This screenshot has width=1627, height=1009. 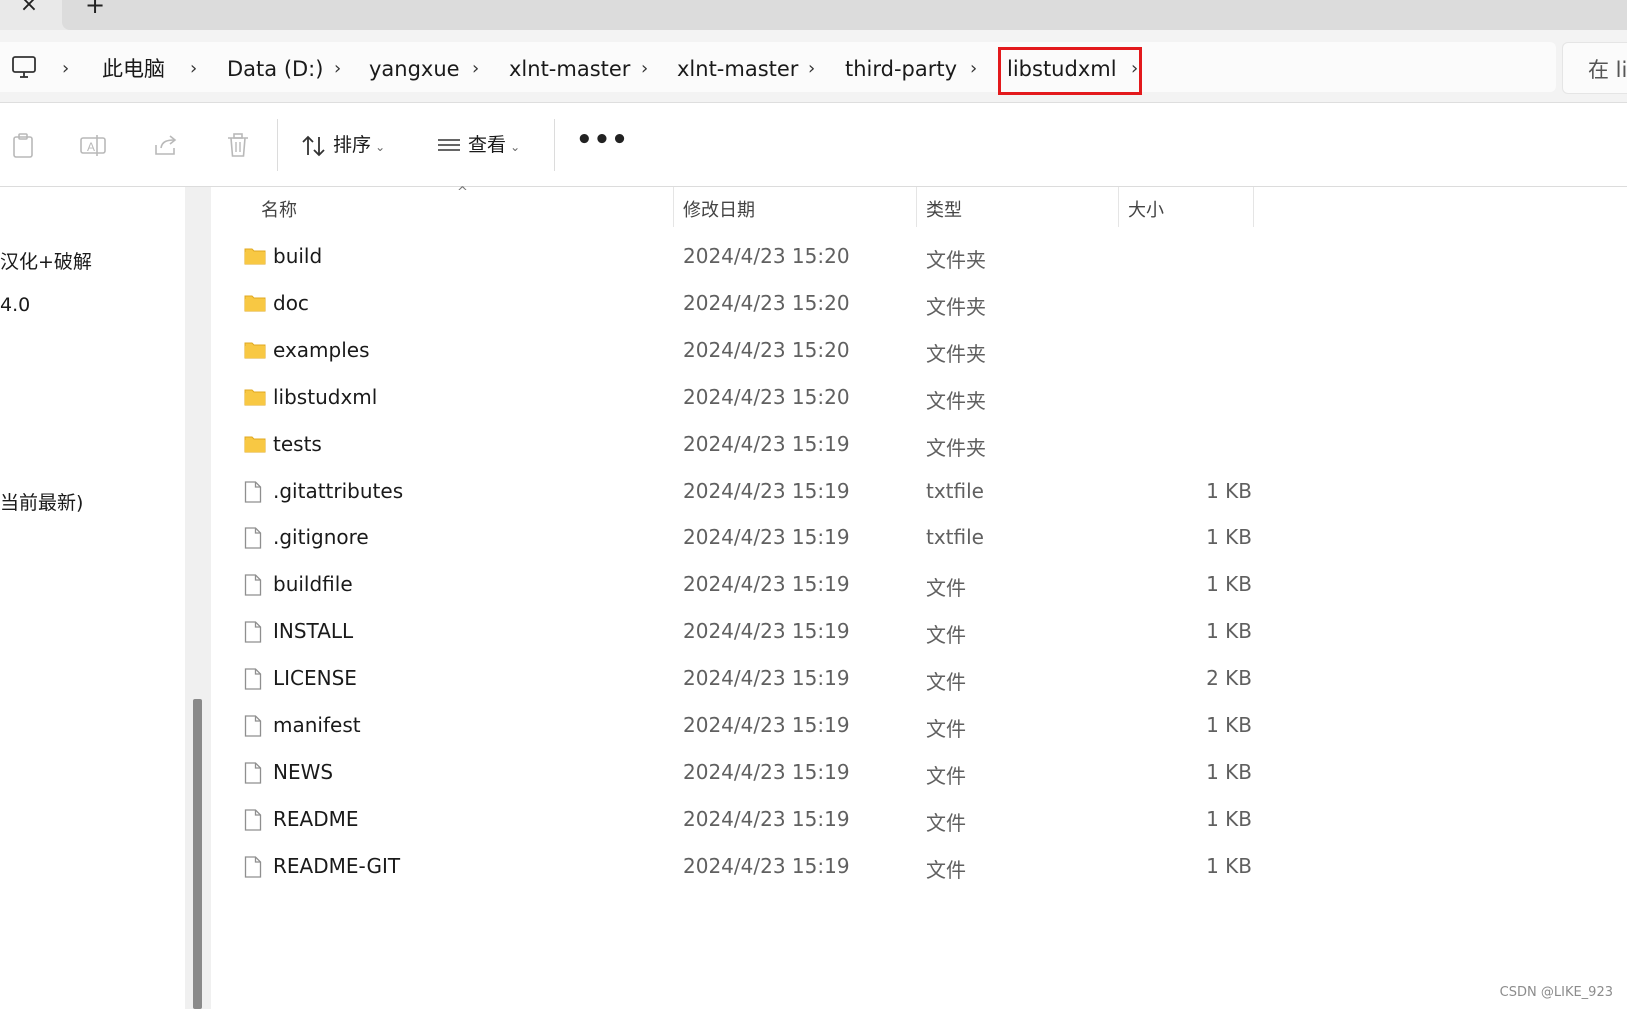 What do you see at coordinates (732, 445) in the screenshot?
I see `file-row: tests 2024/4/23 15:19 文件夹` at bounding box center [732, 445].